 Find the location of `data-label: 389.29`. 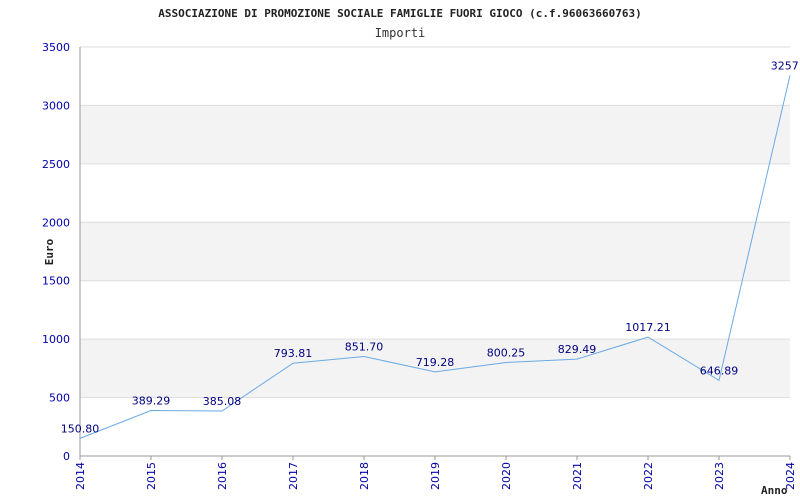

data-label: 389.29 is located at coordinates (151, 401).